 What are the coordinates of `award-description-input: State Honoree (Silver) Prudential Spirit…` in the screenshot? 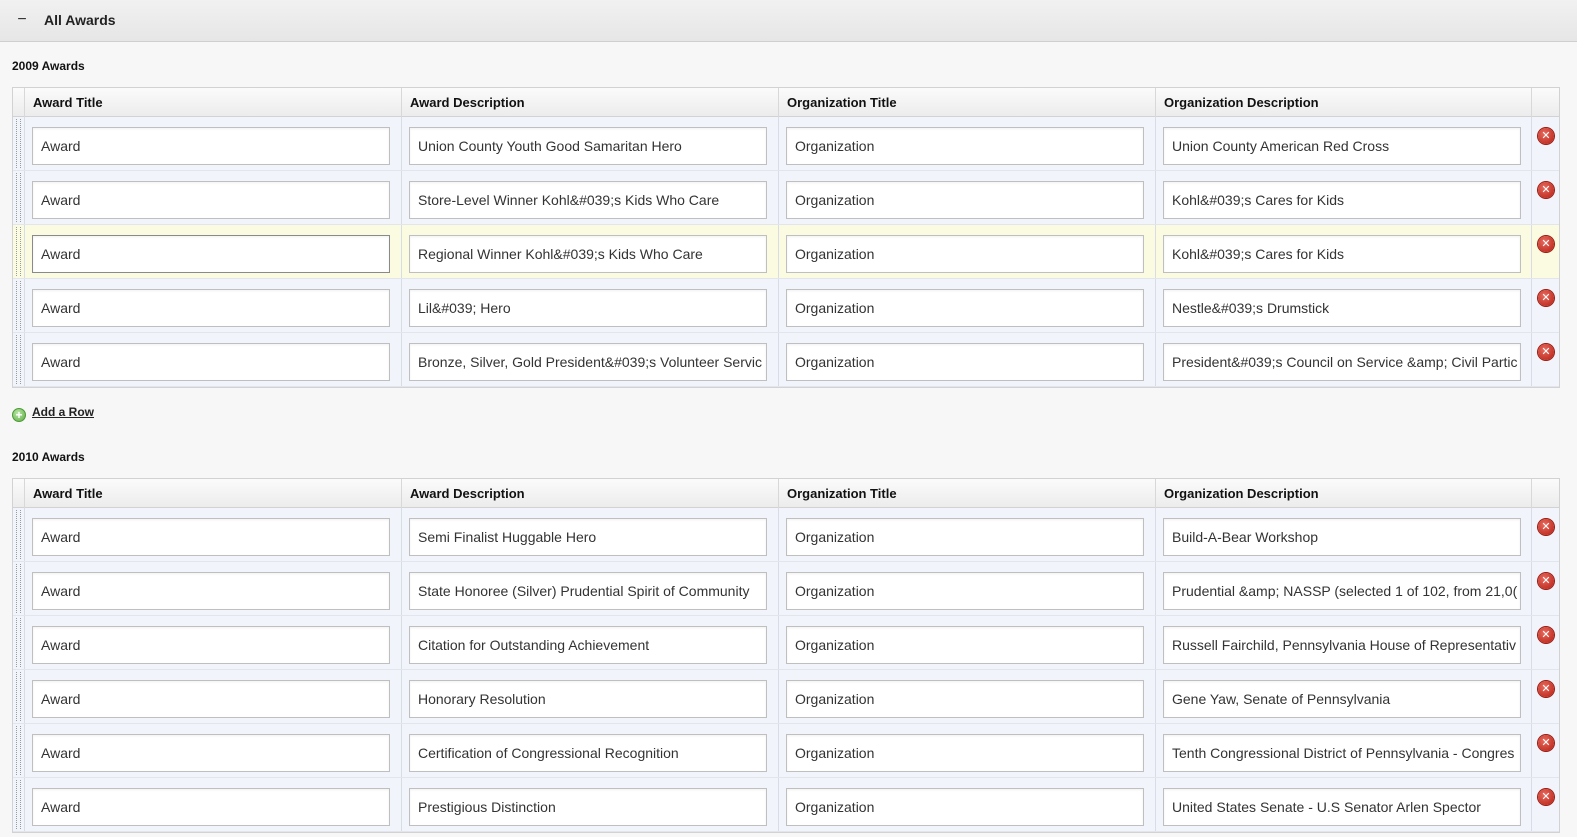 It's located at (588, 591).